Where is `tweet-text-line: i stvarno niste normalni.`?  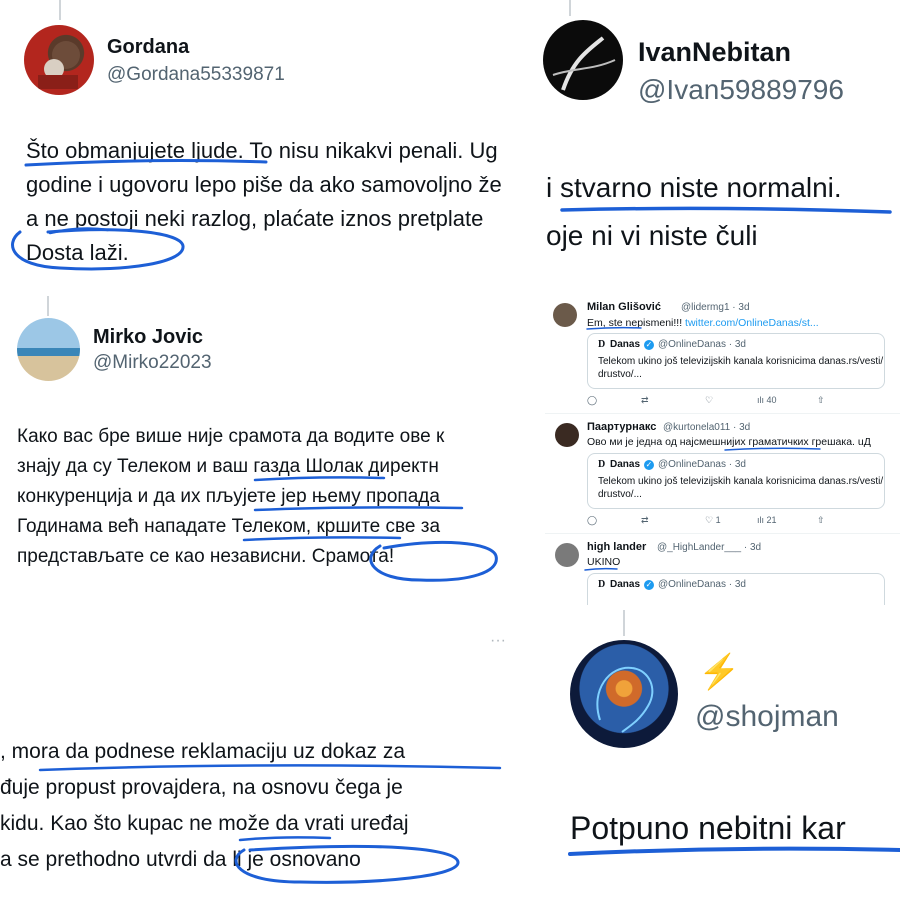 tweet-text-line: i stvarno niste normalni. is located at coordinates (694, 187).